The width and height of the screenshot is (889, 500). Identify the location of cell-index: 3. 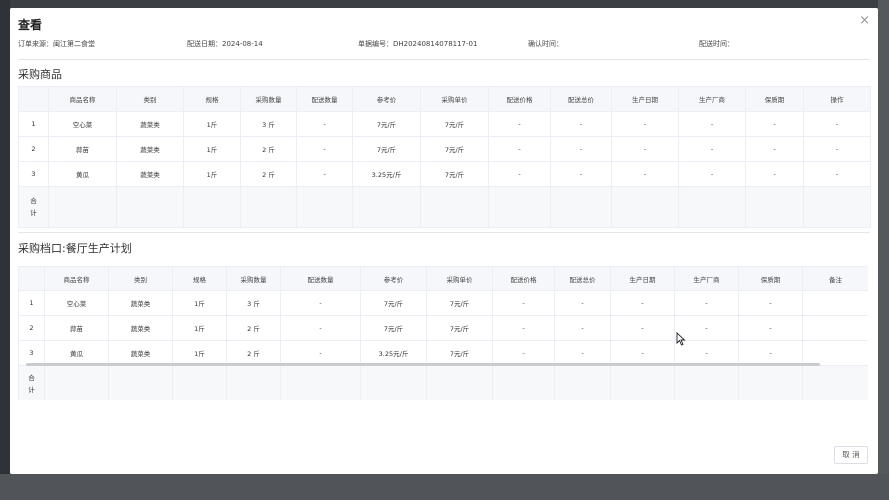
(33, 174).